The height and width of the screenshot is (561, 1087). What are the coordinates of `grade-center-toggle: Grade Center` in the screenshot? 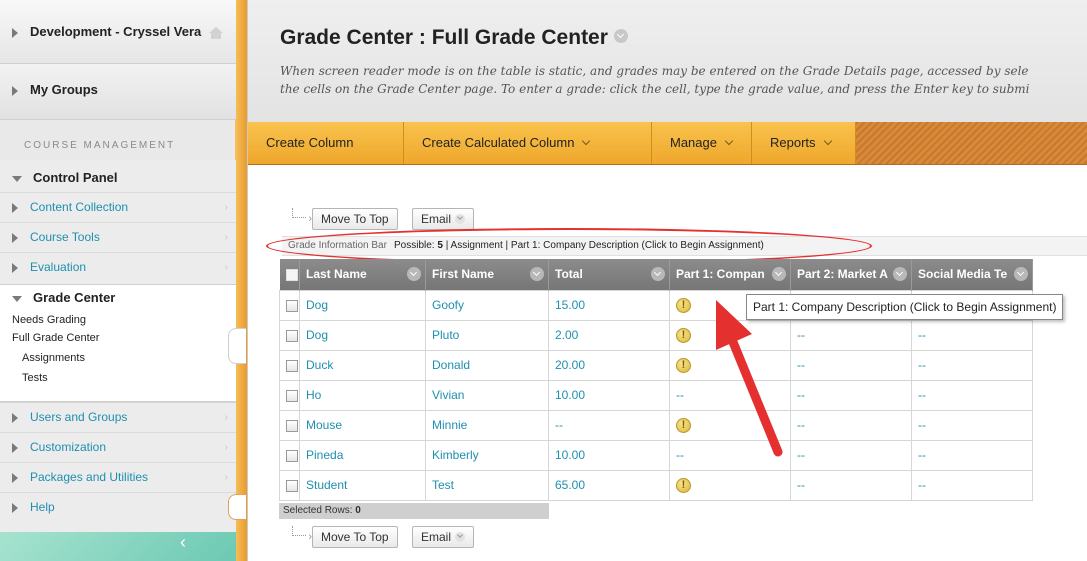 It's located at (63, 297).